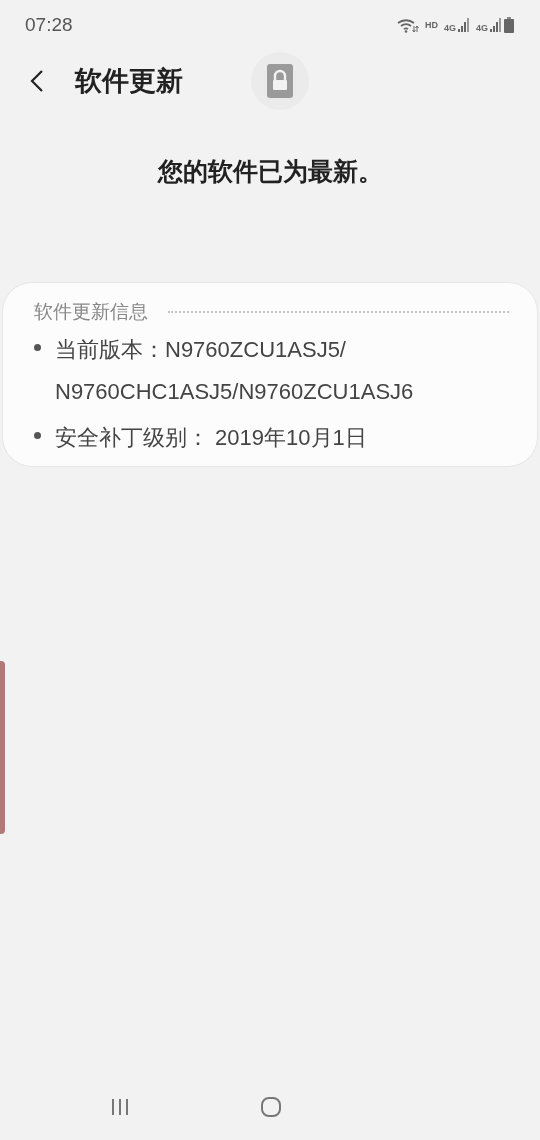  Describe the element at coordinates (37, 81) in the screenshot. I see `back-icon` at that location.